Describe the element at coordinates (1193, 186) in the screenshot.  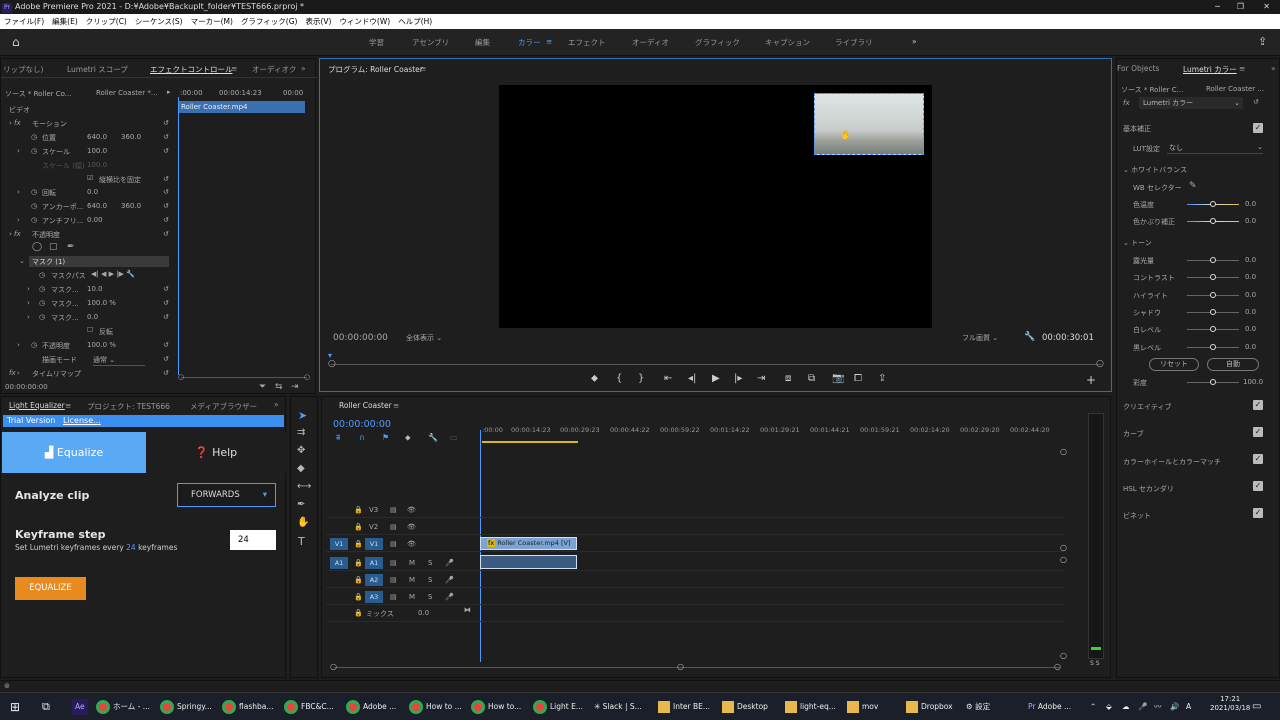
I see `eyedropper-icon: ✎` at that location.